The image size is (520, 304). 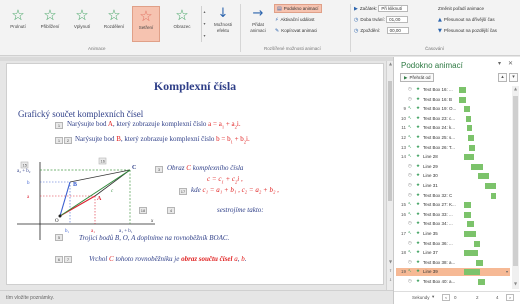 What do you see at coordinates (68, 259) in the screenshot?
I see `animation-badge: 7` at bounding box center [68, 259].